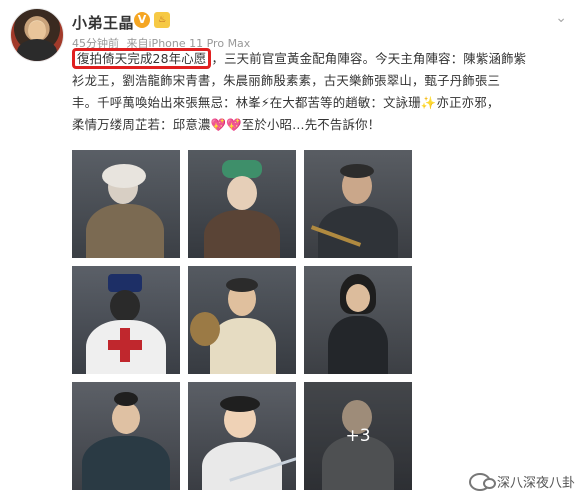  Describe the element at coordinates (37, 31) in the screenshot. I see `avatar-face` at that location.